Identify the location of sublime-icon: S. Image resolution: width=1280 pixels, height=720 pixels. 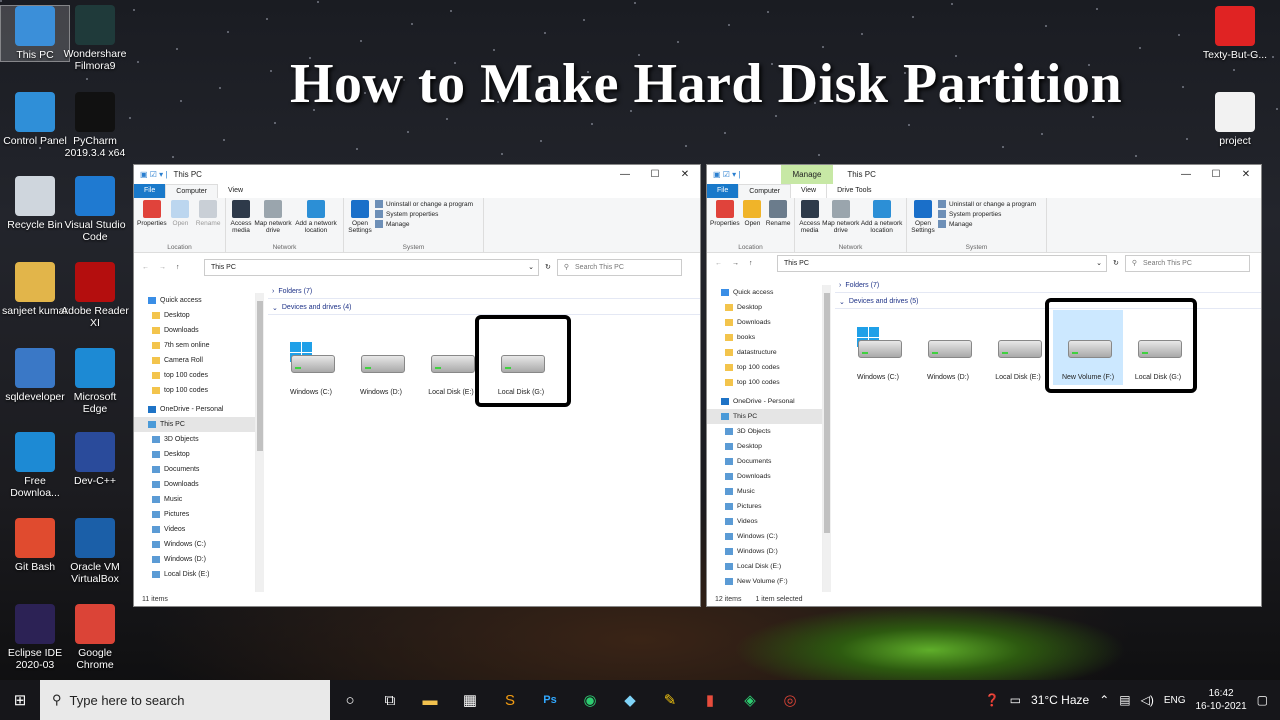
(510, 700).